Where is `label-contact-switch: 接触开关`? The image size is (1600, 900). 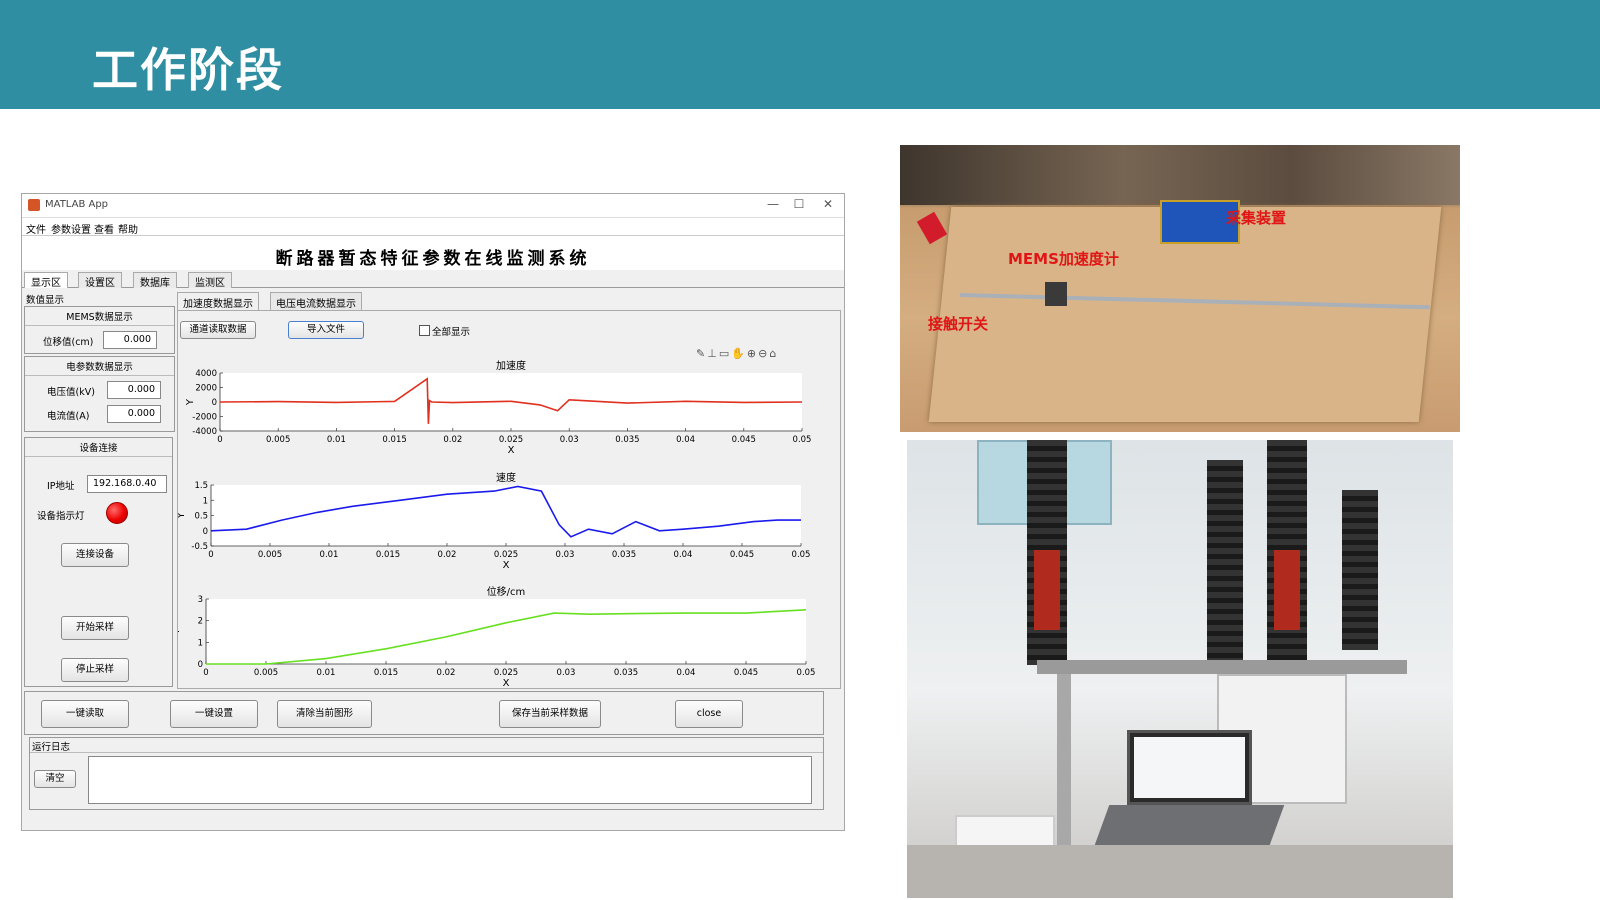 label-contact-switch: 接触开关 is located at coordinates (958, 324).